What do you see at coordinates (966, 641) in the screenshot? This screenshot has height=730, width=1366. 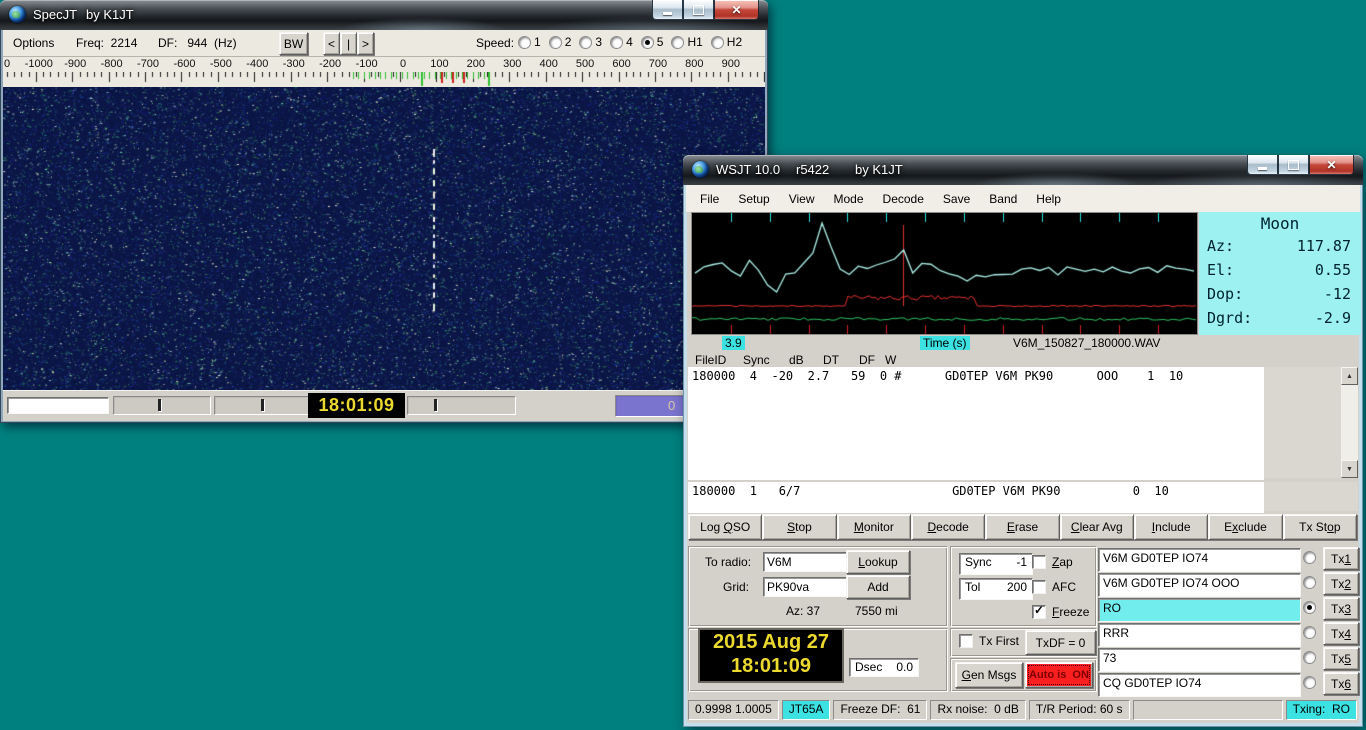 I see `tx-first-box` at bounding box center [966, 641].